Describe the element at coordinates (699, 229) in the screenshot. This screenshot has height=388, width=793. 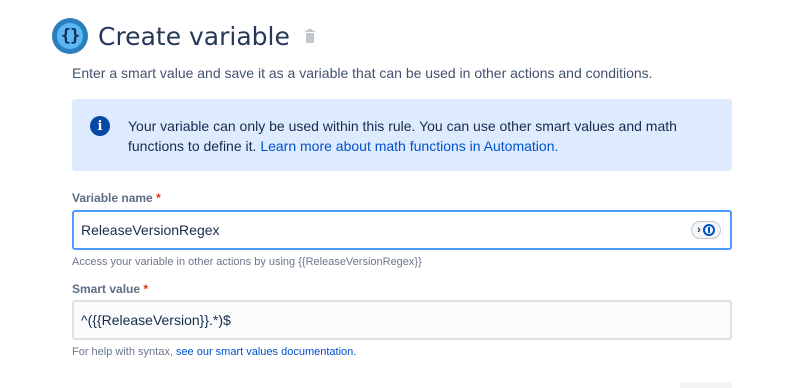
I see `chevron-right-icon: ›` at that location.